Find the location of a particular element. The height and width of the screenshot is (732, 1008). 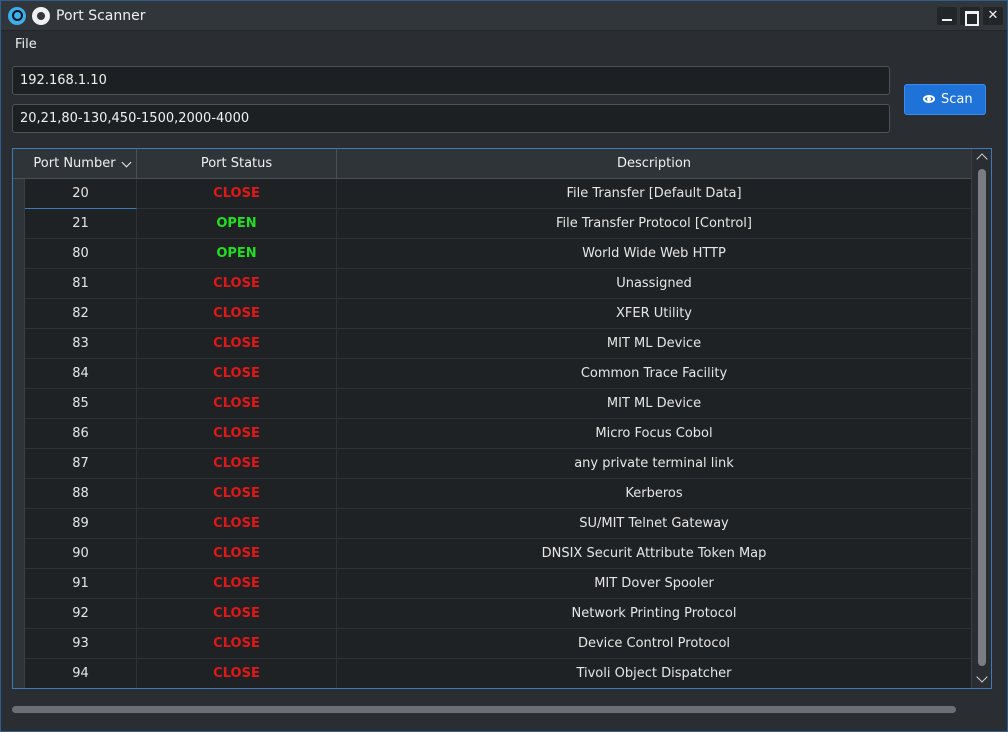

scroll-down-arrow-icon is located at coordinates (982, 677).